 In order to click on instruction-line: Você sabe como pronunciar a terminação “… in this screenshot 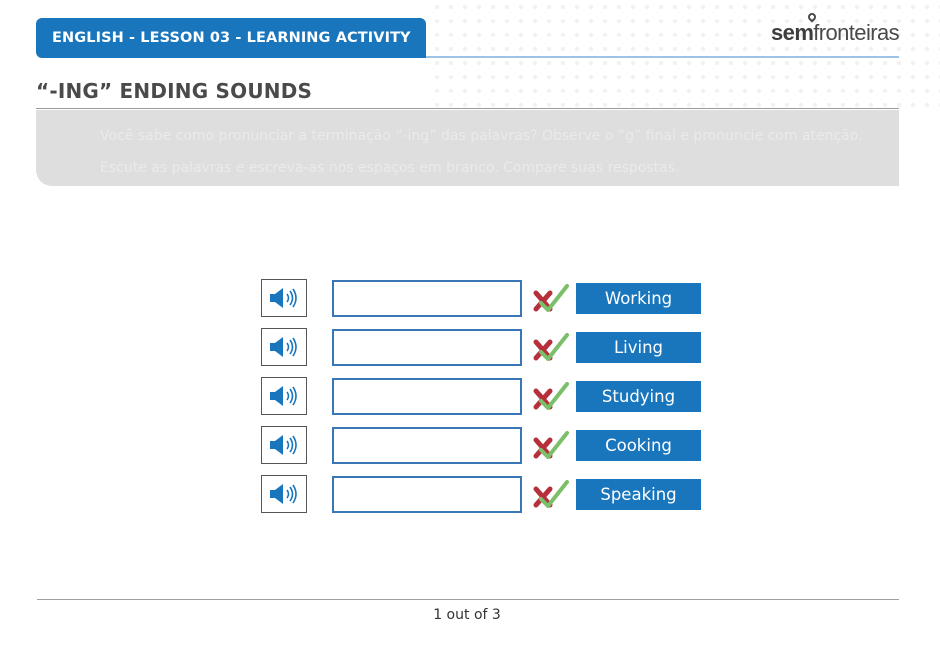, I will do `click(481, 136)`.